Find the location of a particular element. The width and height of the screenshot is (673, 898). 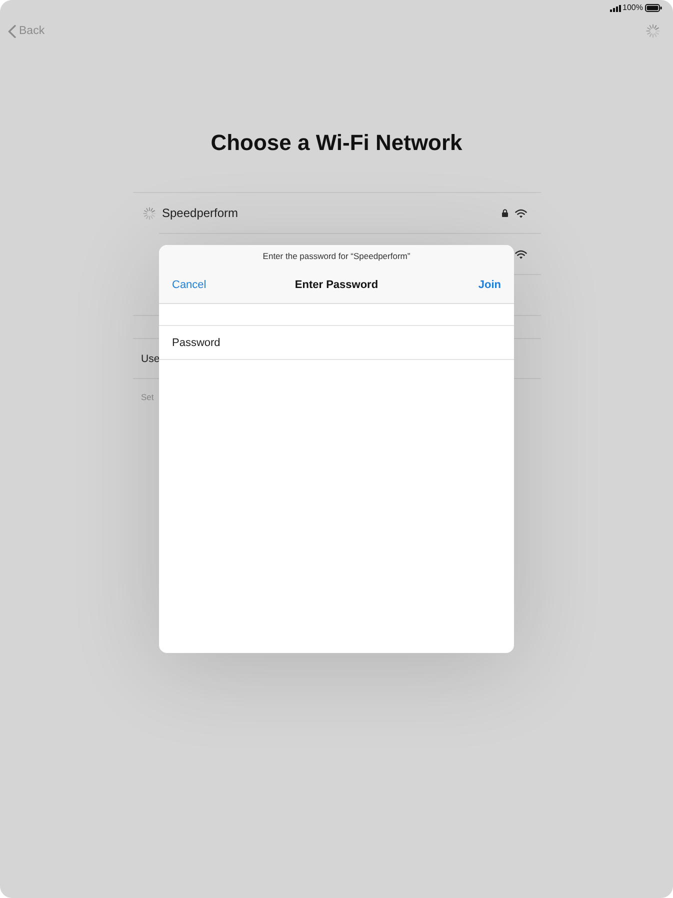

section-footer-text: Set is located at coordinates (147, 397).